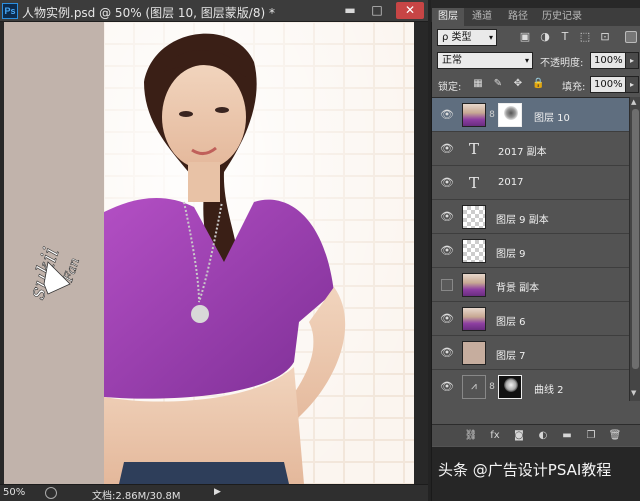 The image size is (640, 501). Describe the element at coordinates (410, 10) in the screenshot. I see `close-button: ✕` at that location.